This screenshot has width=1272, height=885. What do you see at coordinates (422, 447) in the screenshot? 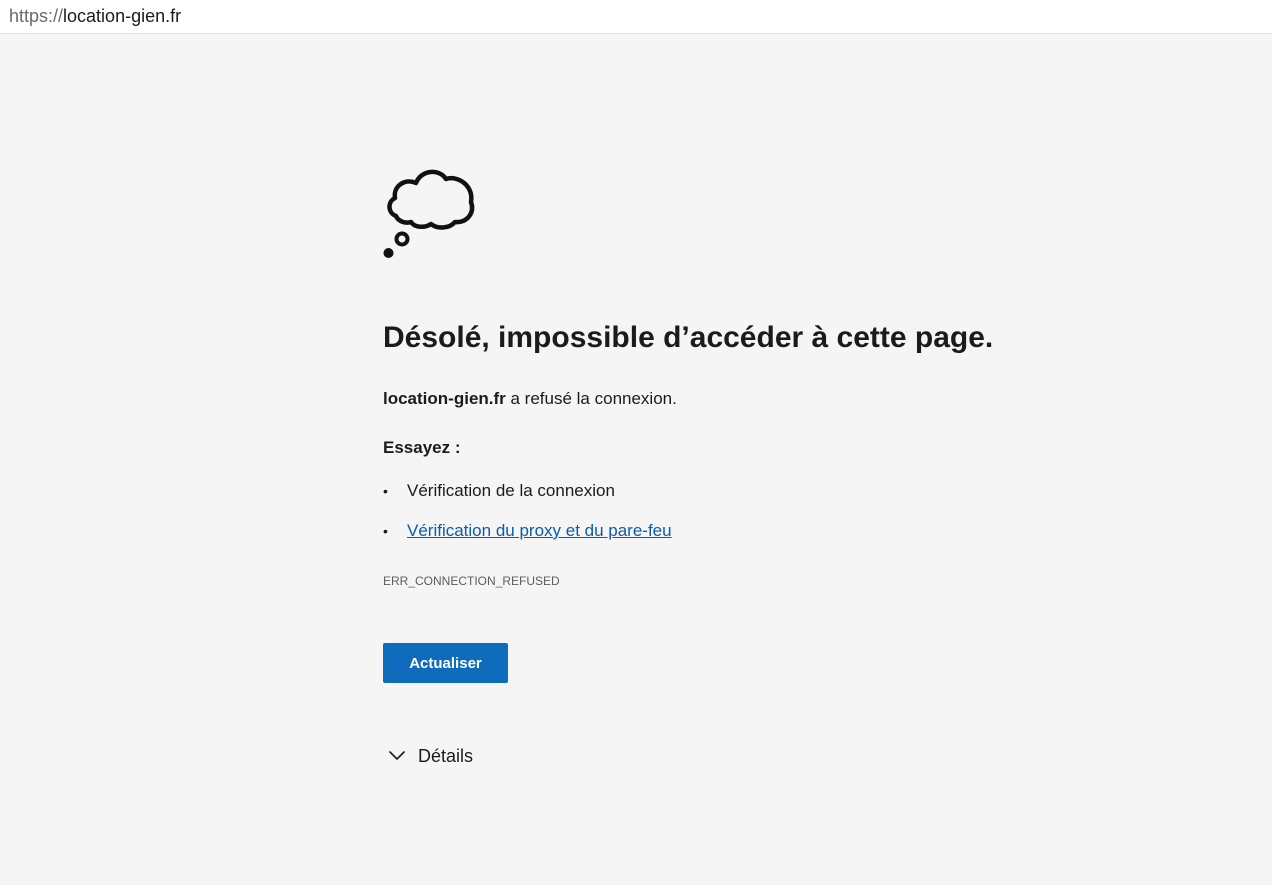
I see `try-heading: Essayez :` at bounding box center [422, 447].